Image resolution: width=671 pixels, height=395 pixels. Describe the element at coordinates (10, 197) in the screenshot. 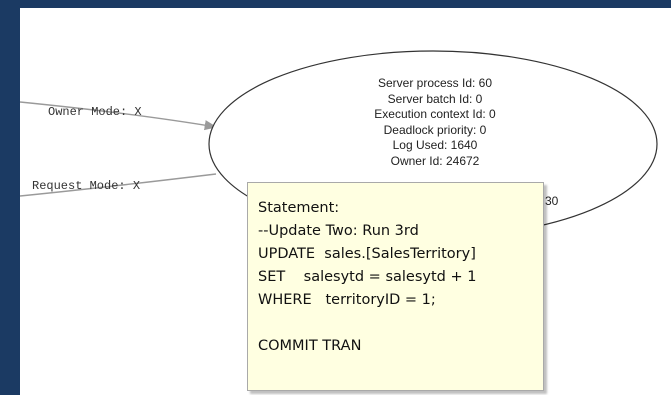

I see `window-frame-left` at that location.